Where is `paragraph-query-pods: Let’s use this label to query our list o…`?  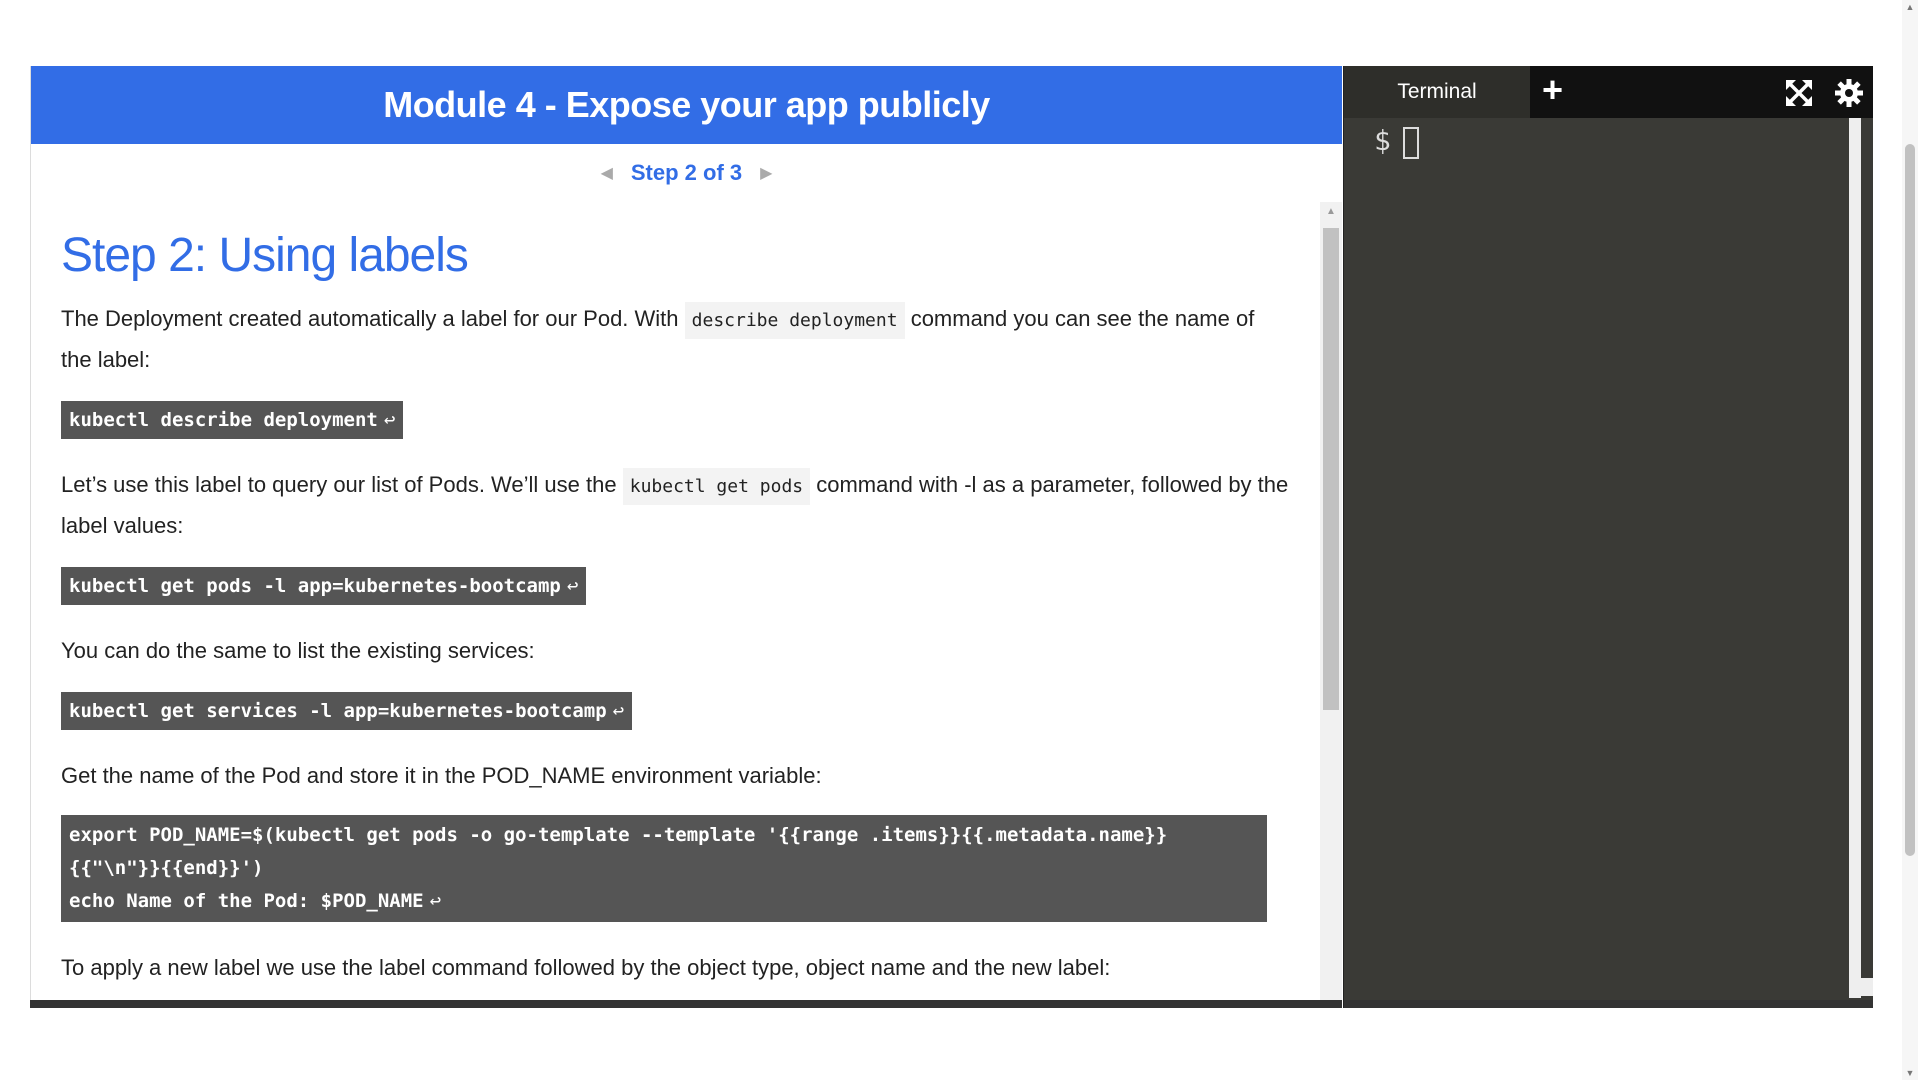 paragraph-query-pods: Let’s use this label to query our list o… is located at coordinates (675, 505).